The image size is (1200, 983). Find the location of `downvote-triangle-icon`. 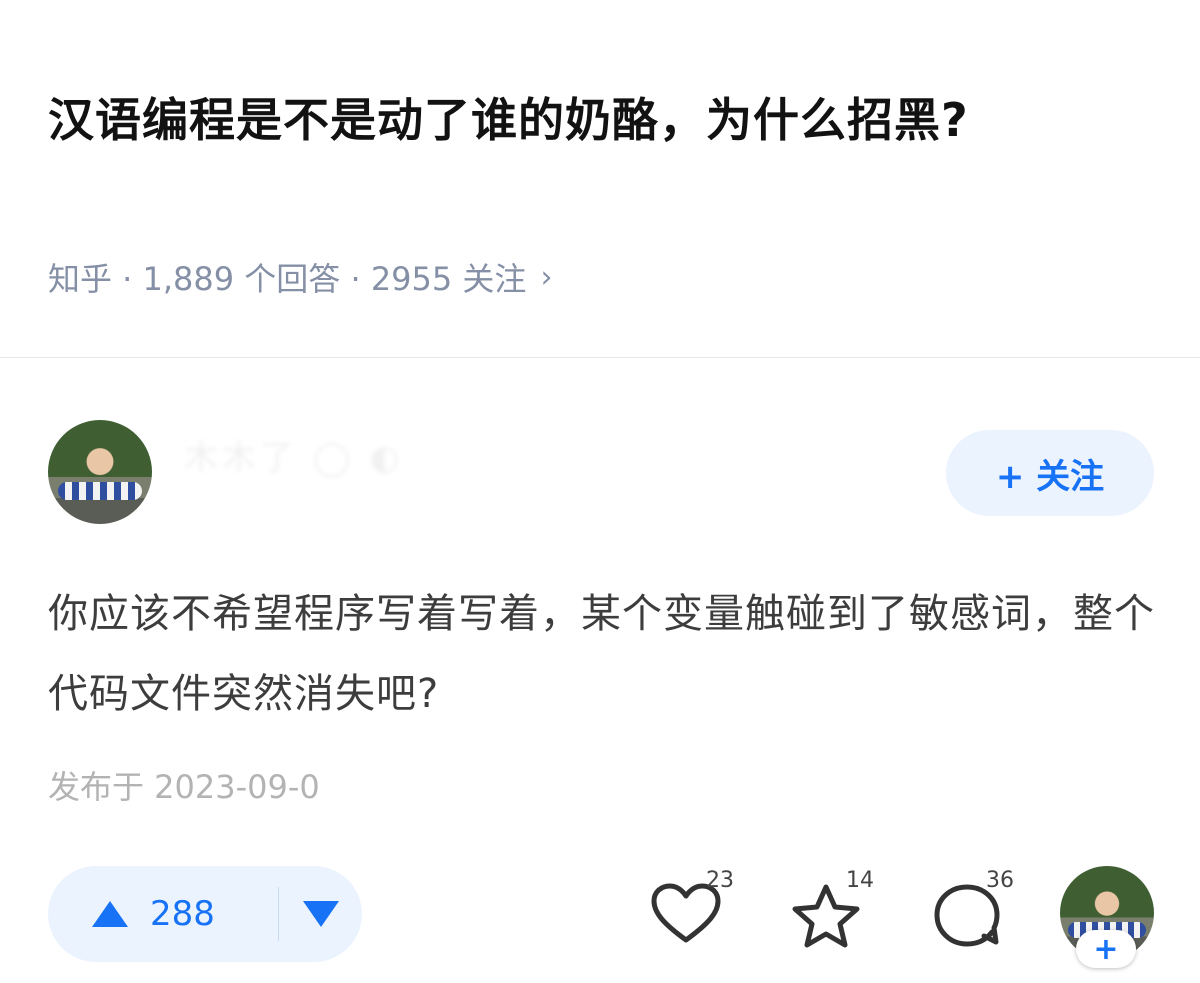

downvote-triangle-icon is located at coordinates (320, 914).